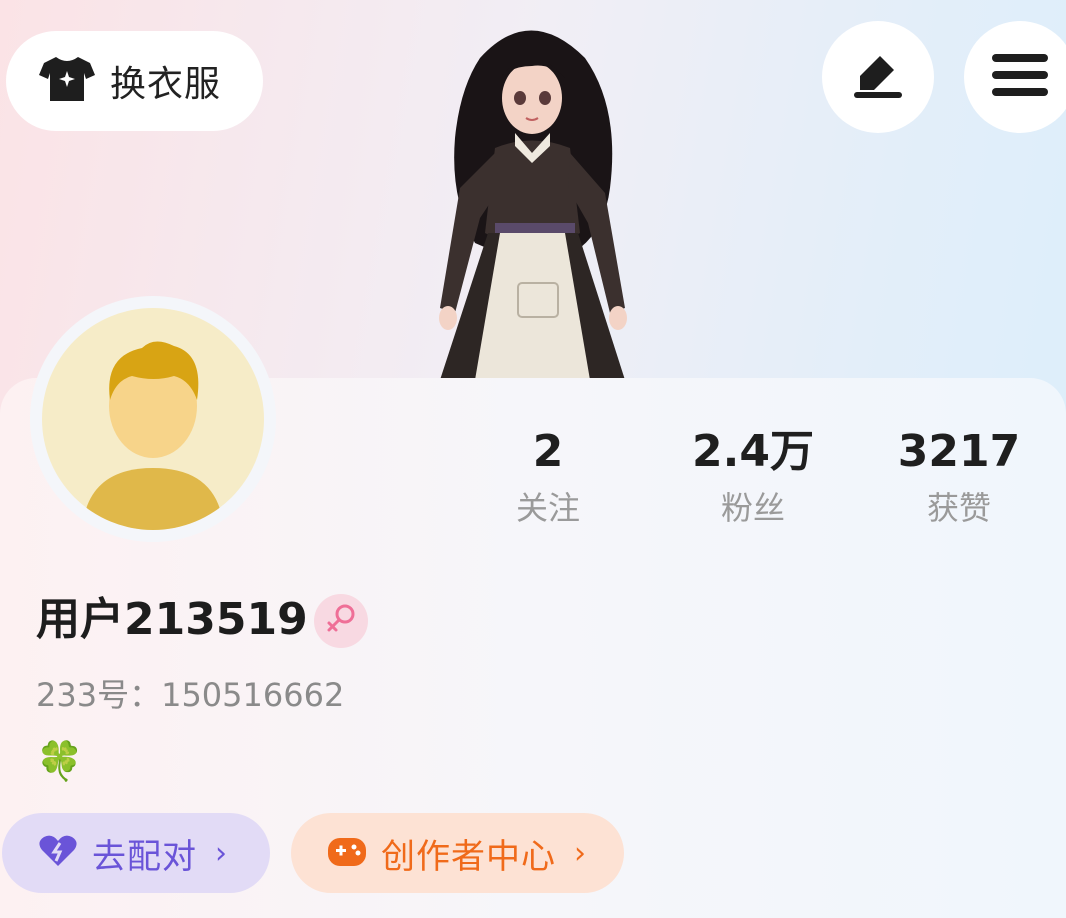  I want to click on stat-label: 粉丝, so click(752, 508).